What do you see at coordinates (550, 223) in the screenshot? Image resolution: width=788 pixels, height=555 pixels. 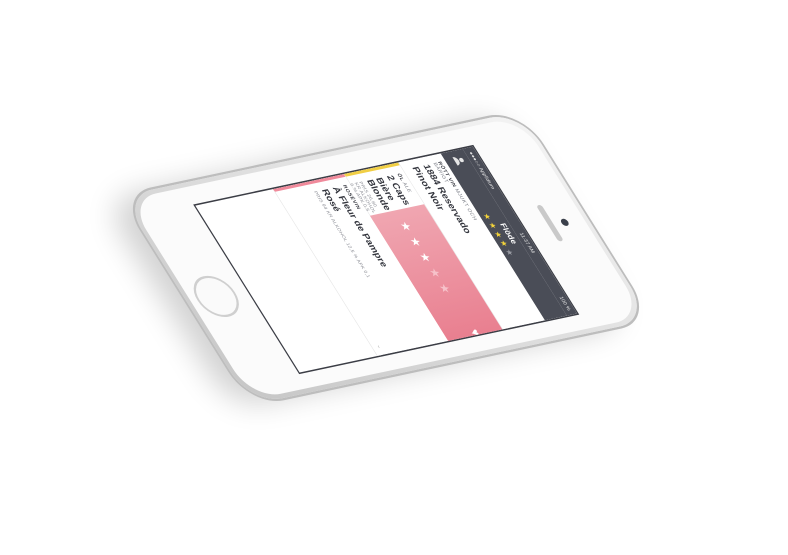 I see `earpiece-speaker` at bounding box center [550, 223].